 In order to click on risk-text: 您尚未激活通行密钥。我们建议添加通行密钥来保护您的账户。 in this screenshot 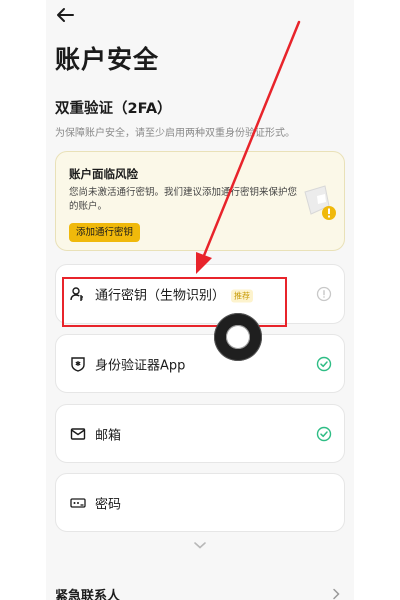, I will do `click(183, 199)`.